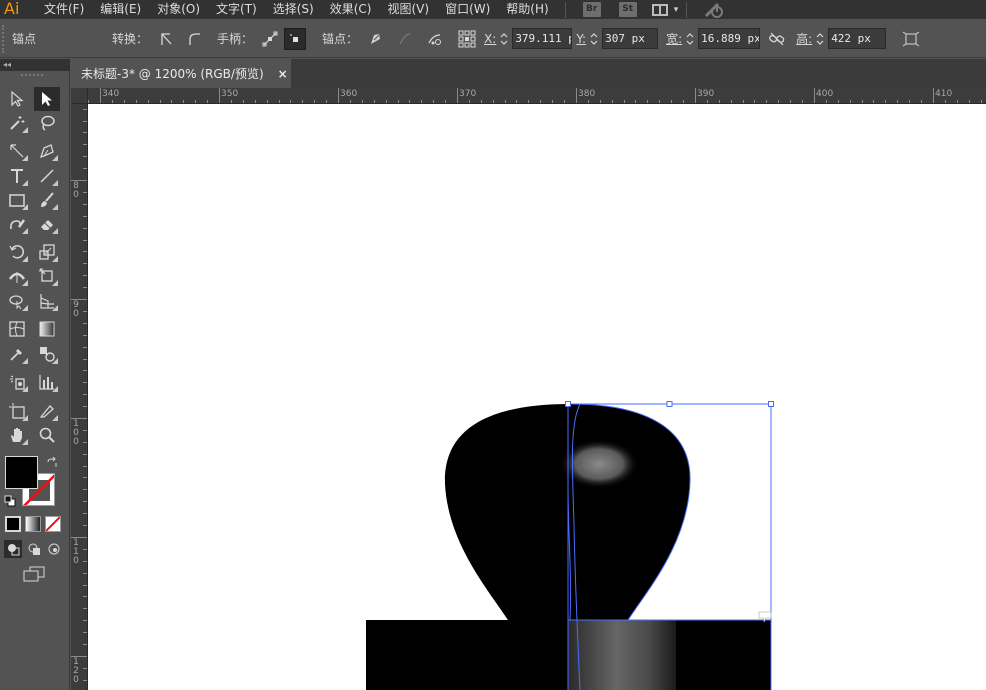 The width and height of the screenshot is (986, 690). Describe the element at coordinates (467, 39) in the screenshot. I see `reference-point-button` at that location.